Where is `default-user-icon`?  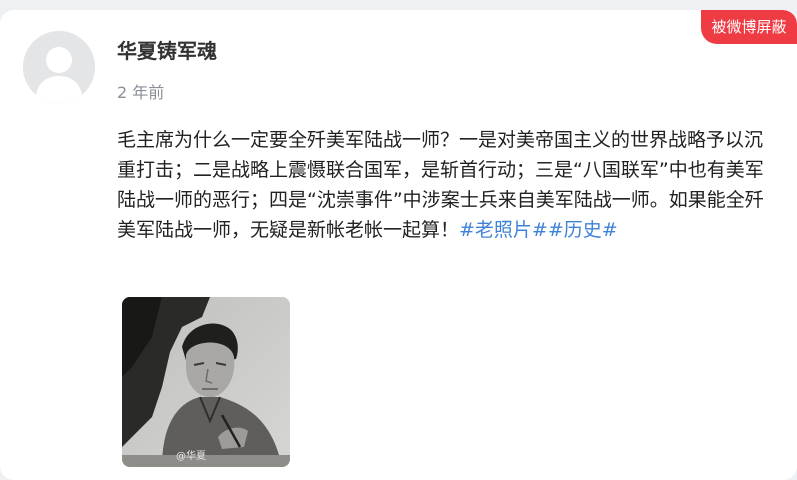
default-user-icon is located at coordinates (59, 67).